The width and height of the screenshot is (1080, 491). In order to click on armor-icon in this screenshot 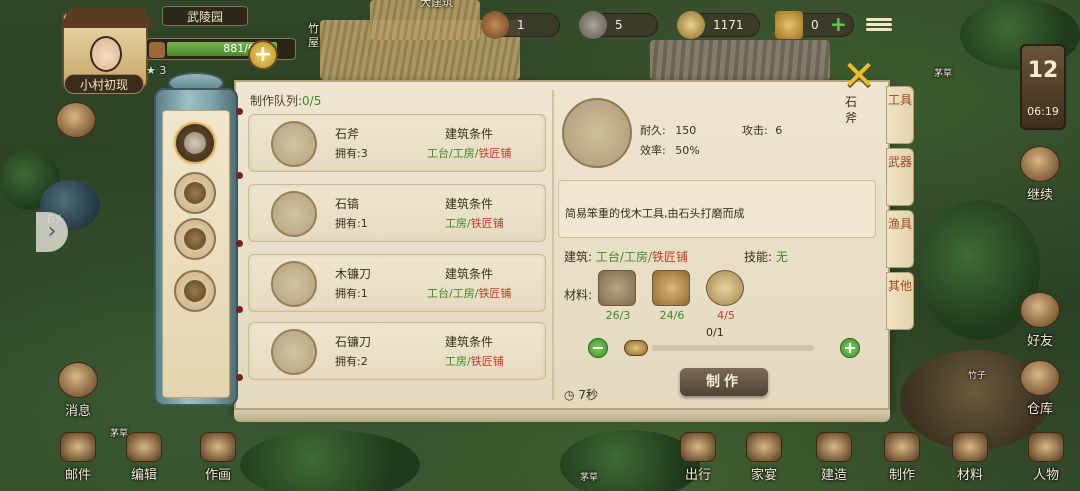, I will do `click(195, 239)`.